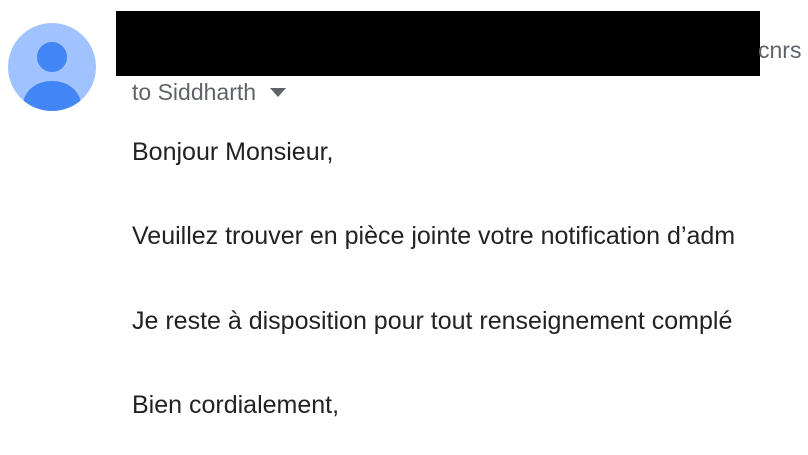  Describe the element at coordinates (233, 152) in the screenshot. I see `greeting-text: Bonjour Monsieur,` at that location.